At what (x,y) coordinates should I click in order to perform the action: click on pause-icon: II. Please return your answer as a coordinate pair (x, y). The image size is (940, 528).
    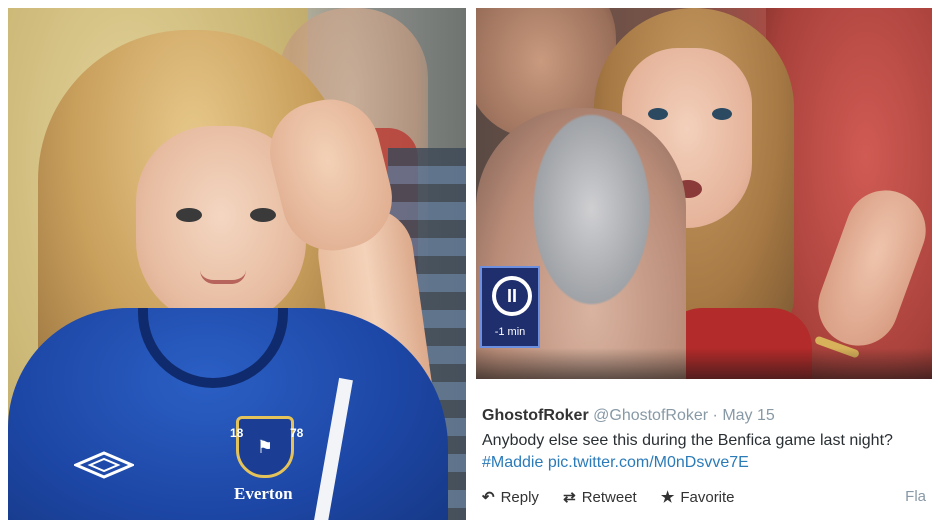
    Looking at the image, I should click on (512, 296).